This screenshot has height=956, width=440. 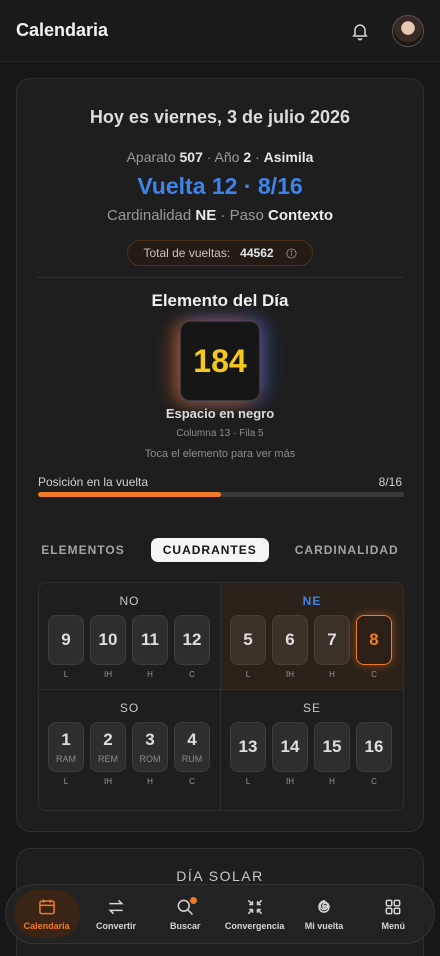 I want to click on aparato-line: Aparato 507 · Año 2 · Asimila, so click(x=220, y=157).